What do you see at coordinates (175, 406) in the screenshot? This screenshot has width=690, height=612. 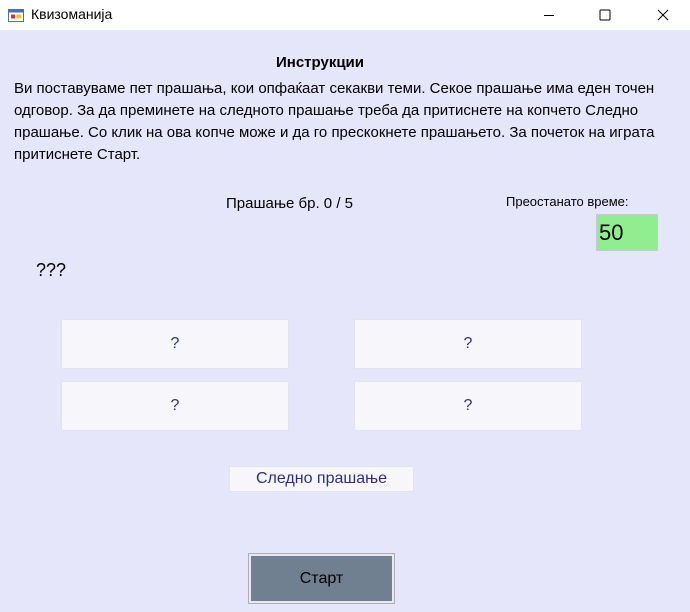 I see `answer-button-3: ?` at bounding box center [175, 406].